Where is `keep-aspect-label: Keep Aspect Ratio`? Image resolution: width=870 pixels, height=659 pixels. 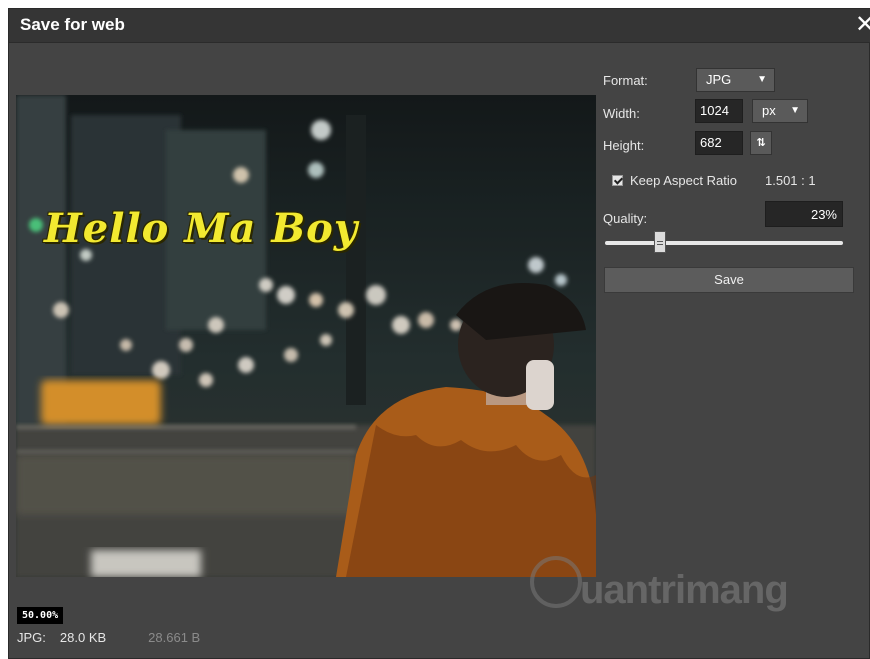
keep-aspect-label: Keep Aspect Ratio is located at coordinates (683, 180).